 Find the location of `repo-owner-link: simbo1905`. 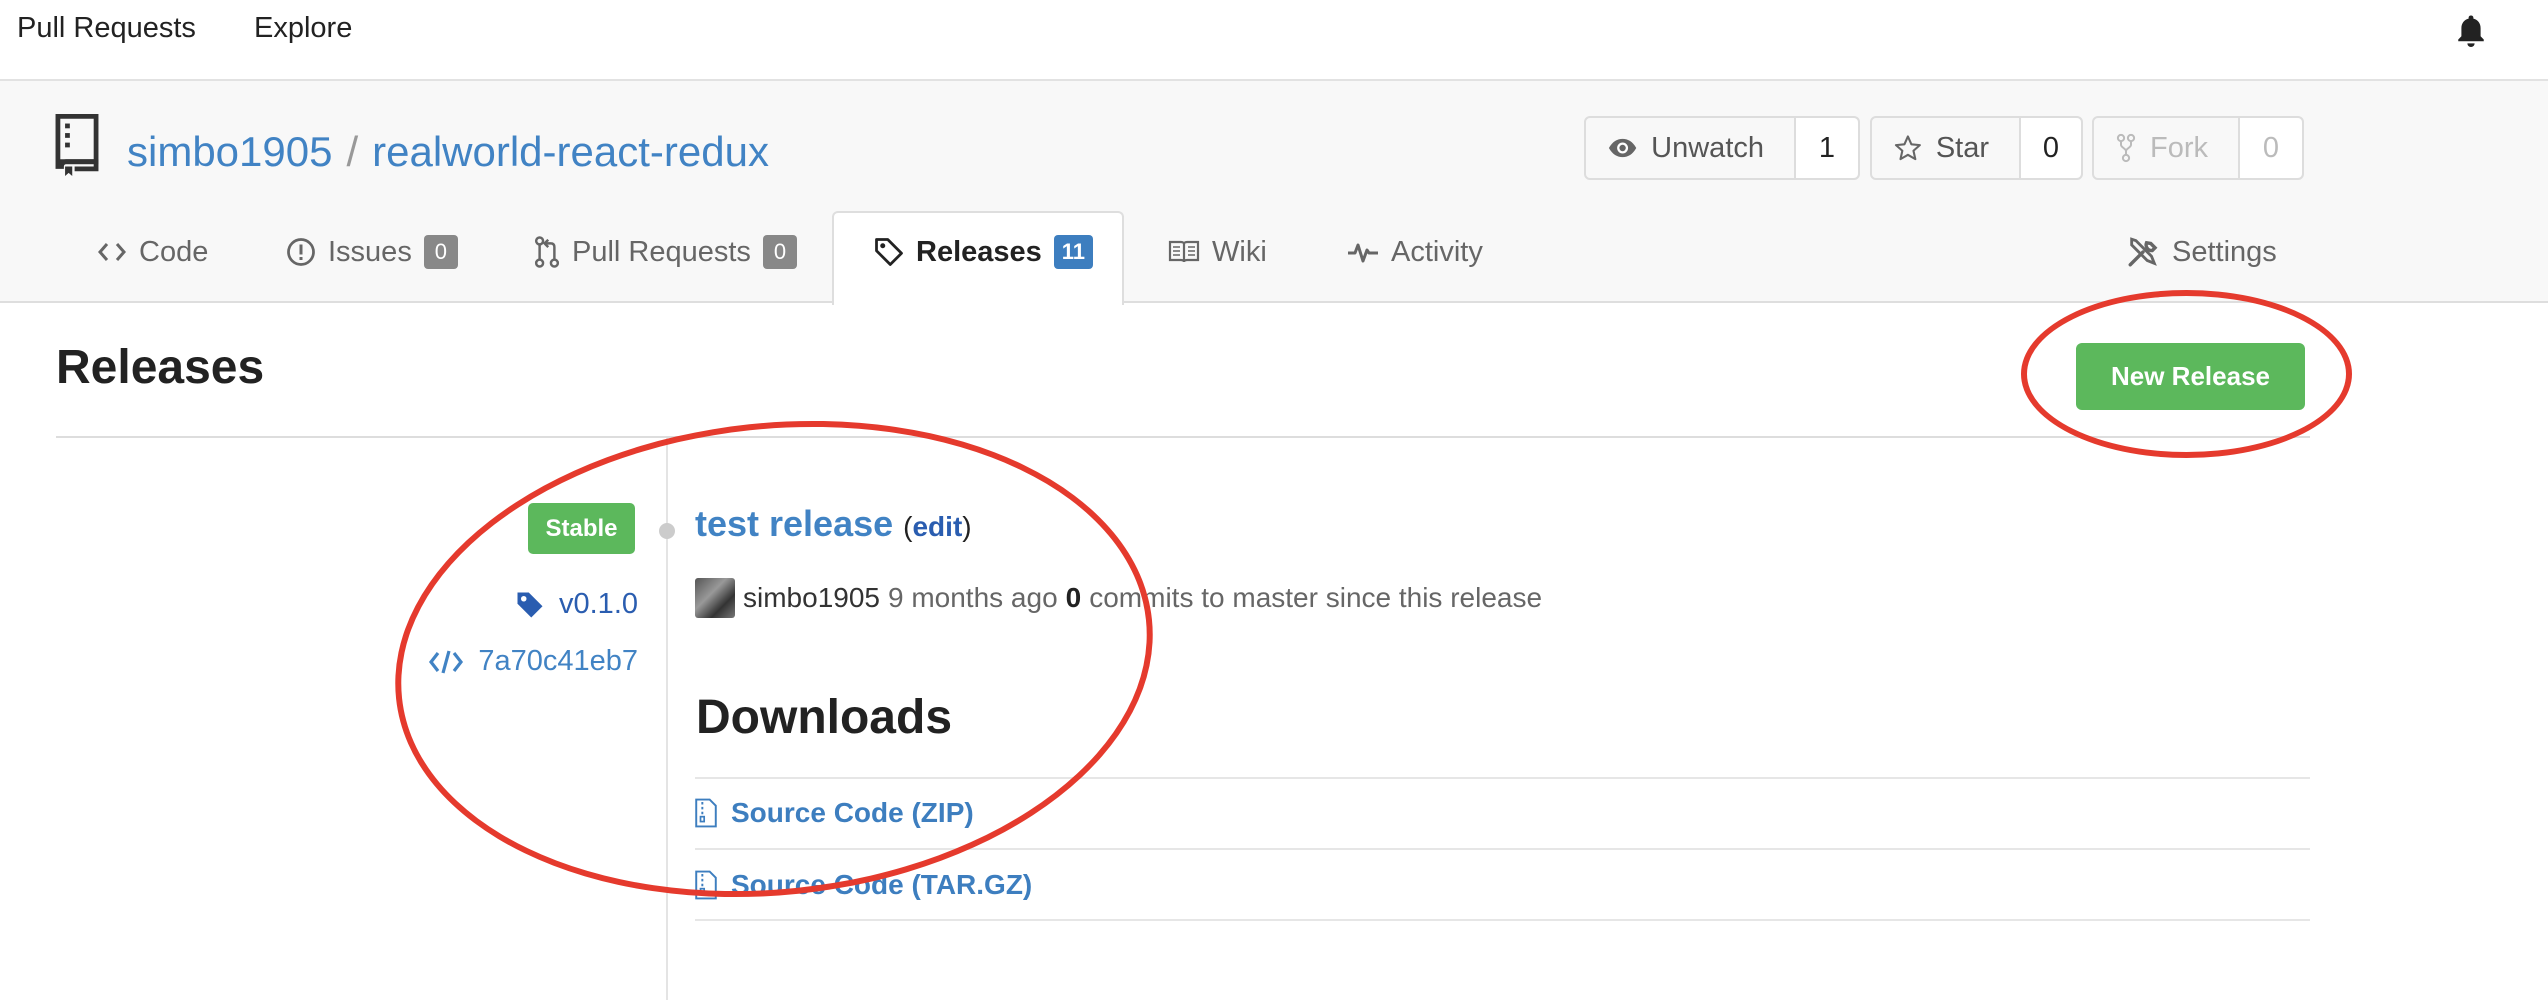

repo-owner-link: simbo1905 is located at coordinates (229, 151).